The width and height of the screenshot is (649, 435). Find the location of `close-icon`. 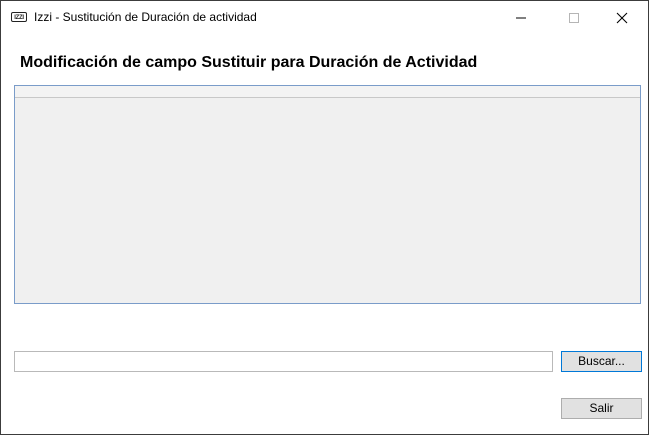

close-icon is located at coordinates (622, 18).